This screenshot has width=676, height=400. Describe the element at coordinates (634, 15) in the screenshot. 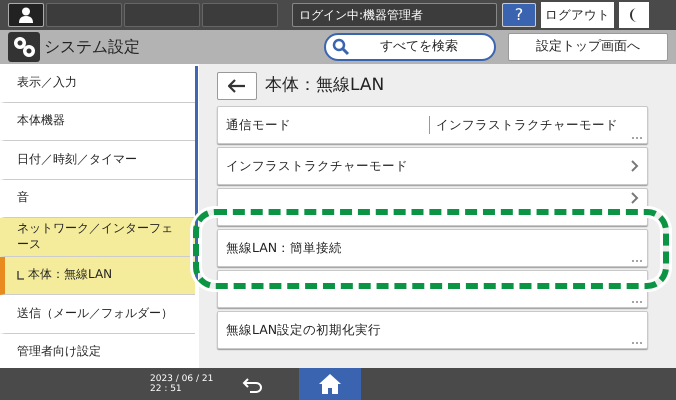

I see `theme-button` at that location.